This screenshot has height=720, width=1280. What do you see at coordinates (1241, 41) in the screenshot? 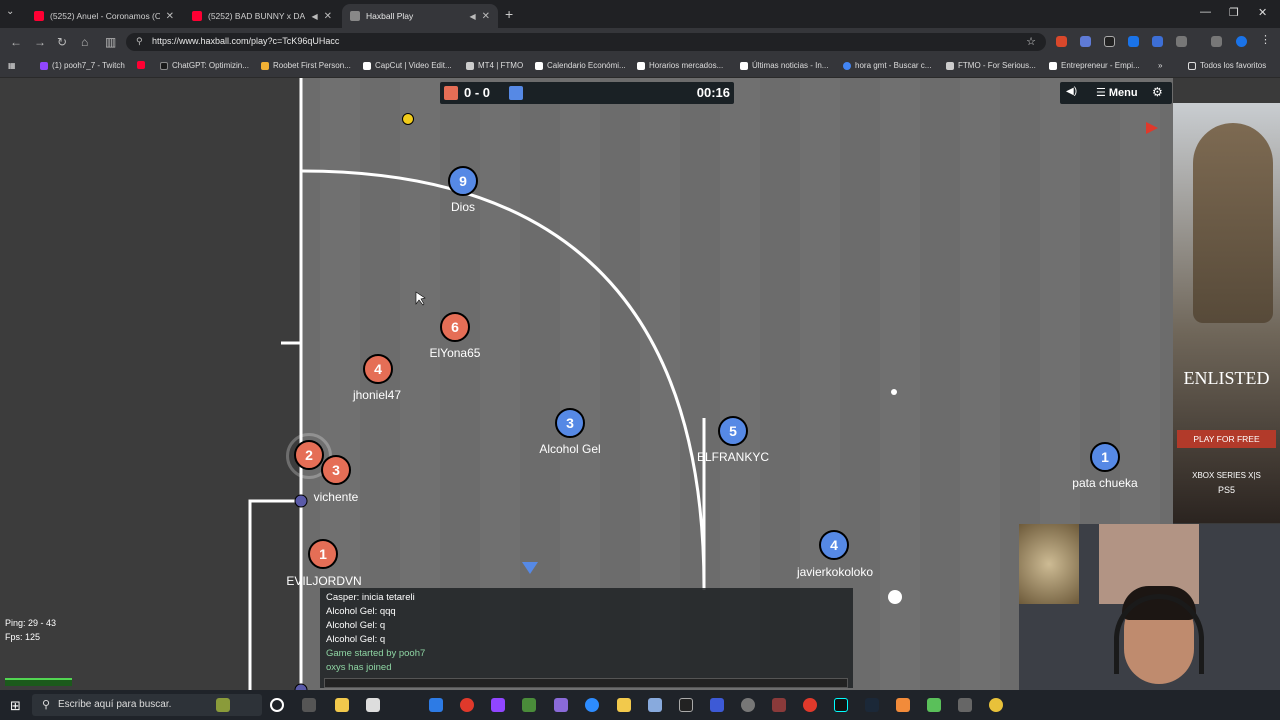
I see `profile-avatar` at bounding box center [1241, 41].